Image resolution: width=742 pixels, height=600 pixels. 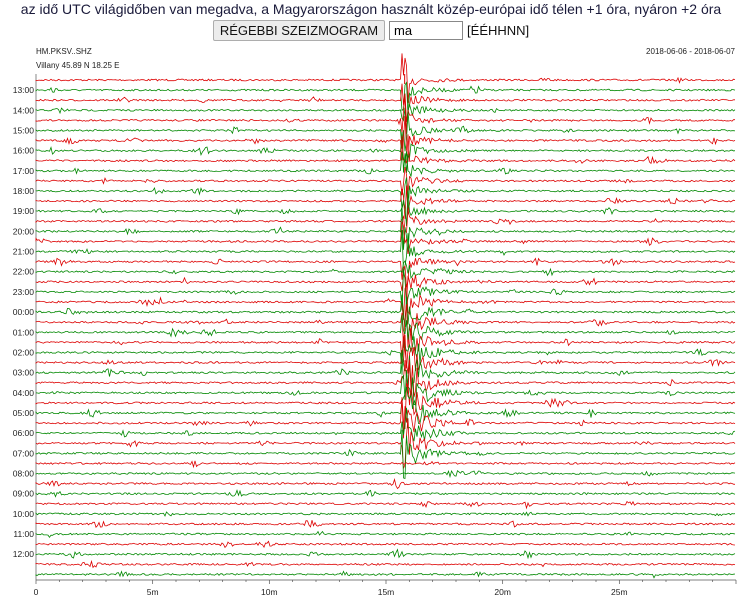 I want to click on axis-tick-label: 5m, so click(x=153, y=592).